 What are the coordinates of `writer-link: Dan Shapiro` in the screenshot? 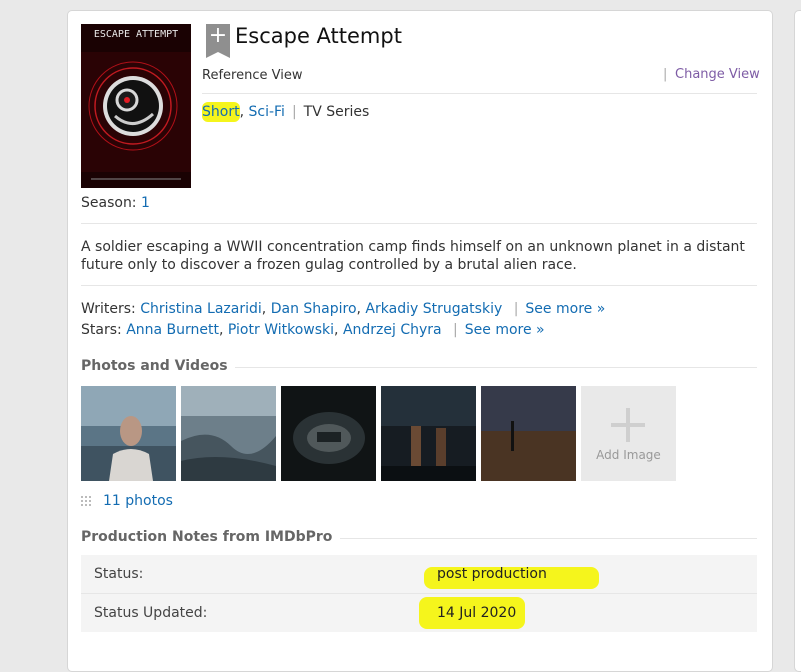 It's located at (314, 309).